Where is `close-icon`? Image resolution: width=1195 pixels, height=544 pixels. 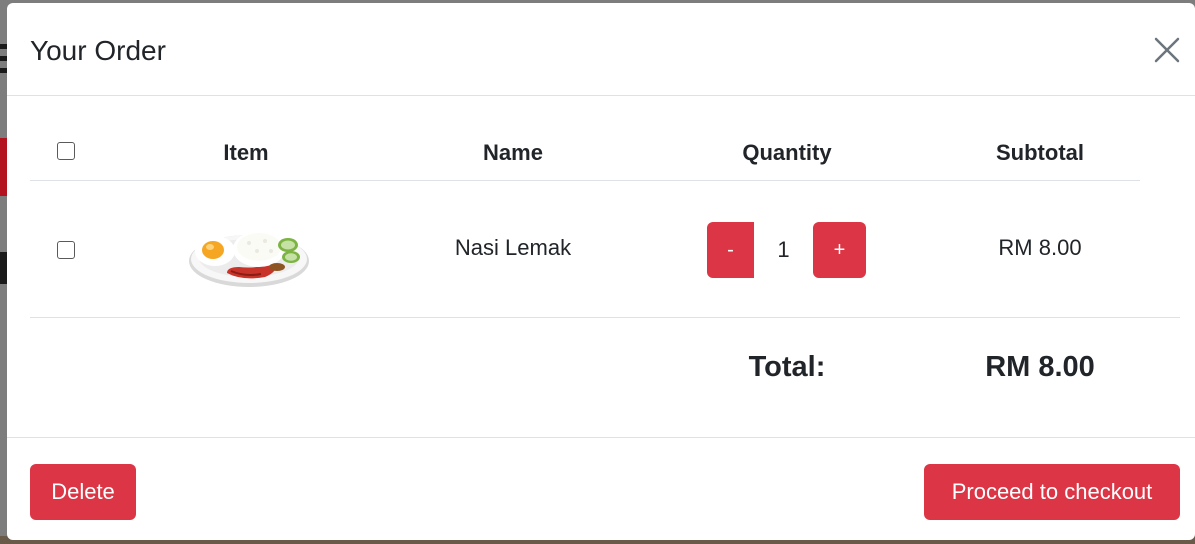 close-icon is located at coordinates (1167, 50).